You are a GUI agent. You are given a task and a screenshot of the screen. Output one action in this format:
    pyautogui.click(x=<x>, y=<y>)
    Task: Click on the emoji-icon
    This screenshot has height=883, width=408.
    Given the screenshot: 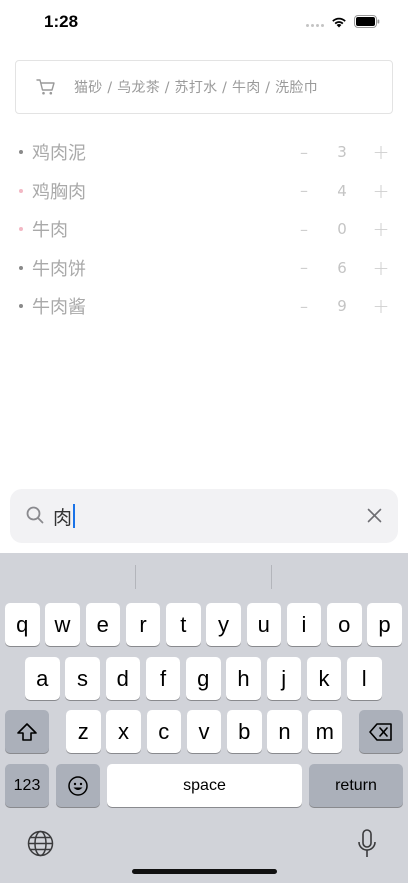 What is the action you would take?
    pyautogui.click(x=78, y=785)
    